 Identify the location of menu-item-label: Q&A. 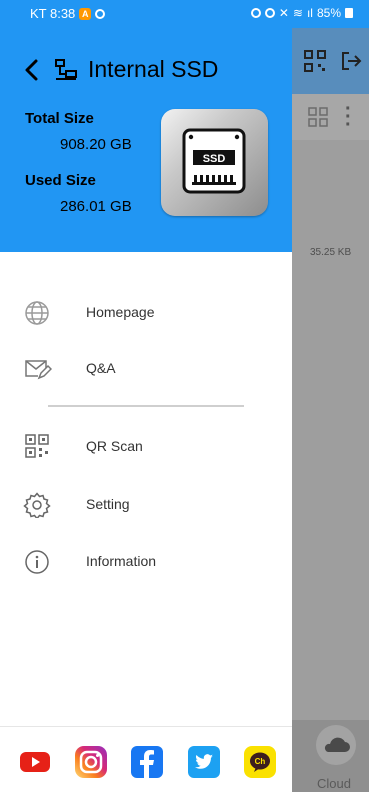
(101, 368).